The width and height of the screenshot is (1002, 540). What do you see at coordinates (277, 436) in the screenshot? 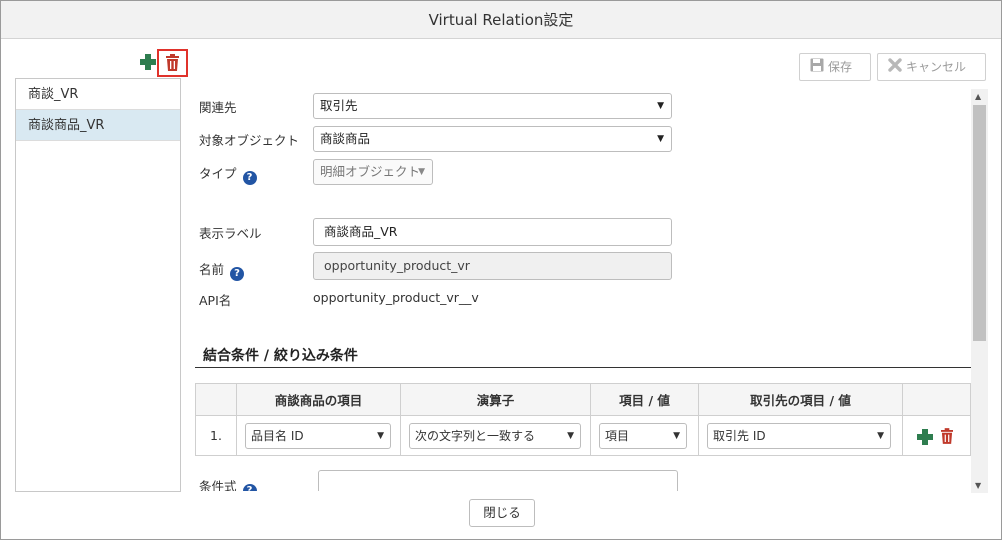
I see `field-value: 品目名 ID` at bounding box center [277, 436].